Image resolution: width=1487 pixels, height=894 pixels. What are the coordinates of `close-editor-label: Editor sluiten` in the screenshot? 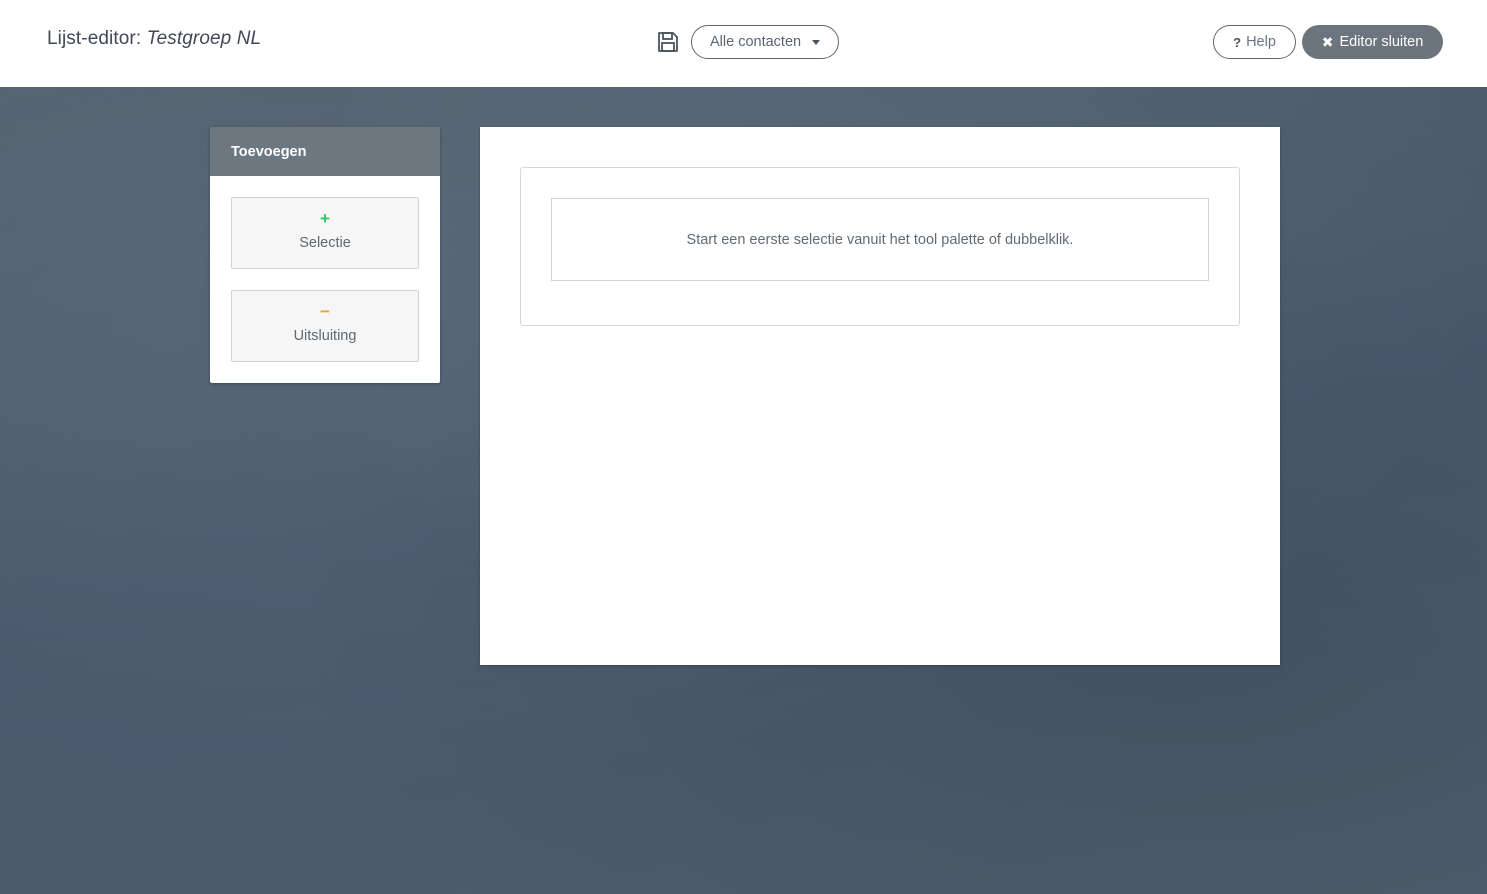 It's located at (1381, 42).